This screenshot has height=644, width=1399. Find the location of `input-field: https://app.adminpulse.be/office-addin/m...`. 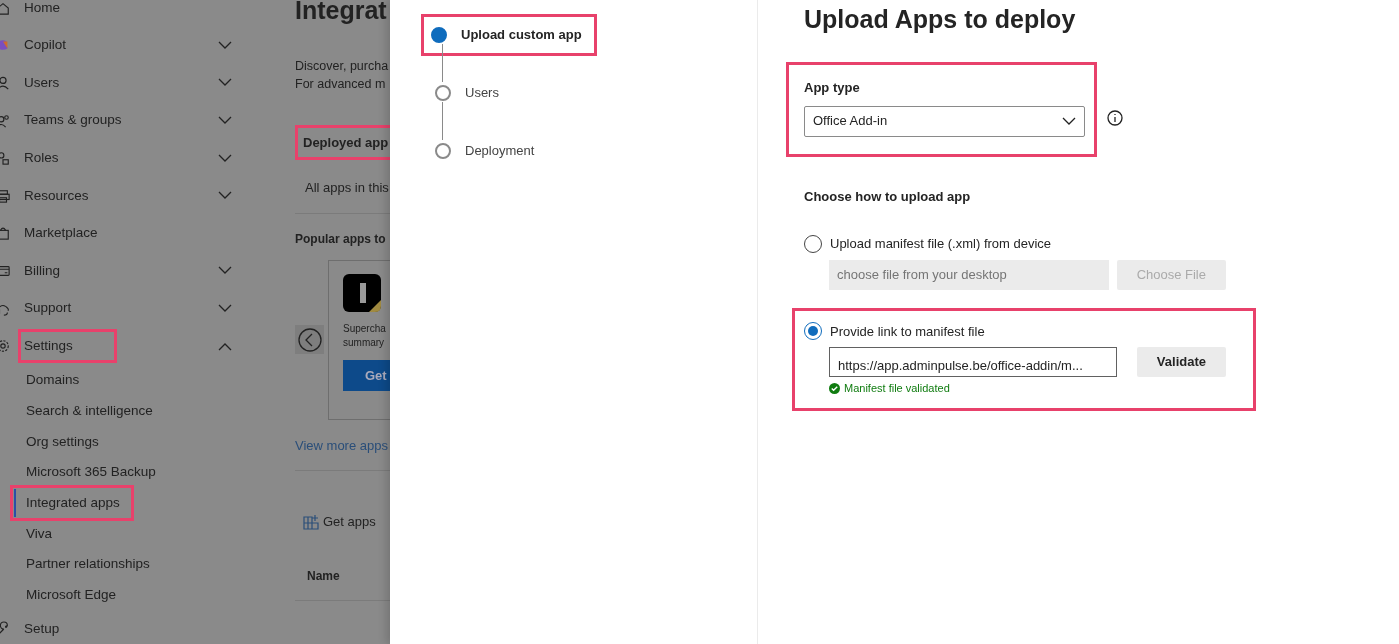

input-field: https://app.adminpulse.be/office-addin/m... is located at coordinates (973, 362).